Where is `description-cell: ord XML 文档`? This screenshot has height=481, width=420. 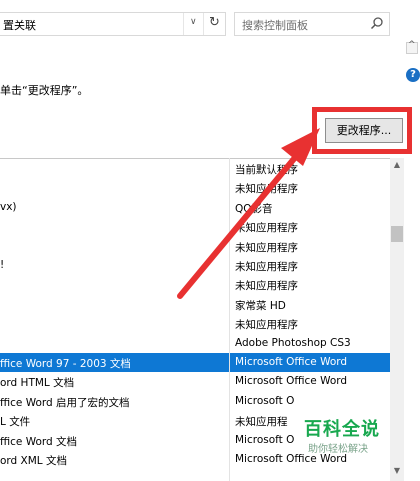 description-cell: ord XML 文档 is located at coordinates (33, 461).